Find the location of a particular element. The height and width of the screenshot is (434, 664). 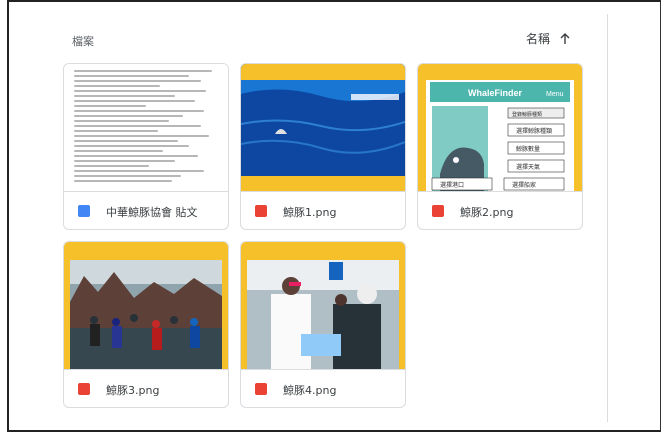

sort-label: 名稱 is located at coordinates (537, 39).